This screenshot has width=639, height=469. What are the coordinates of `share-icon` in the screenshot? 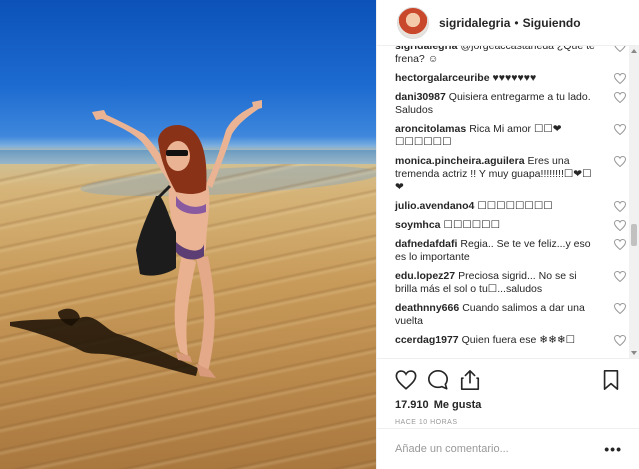 It's located at (470, 380).